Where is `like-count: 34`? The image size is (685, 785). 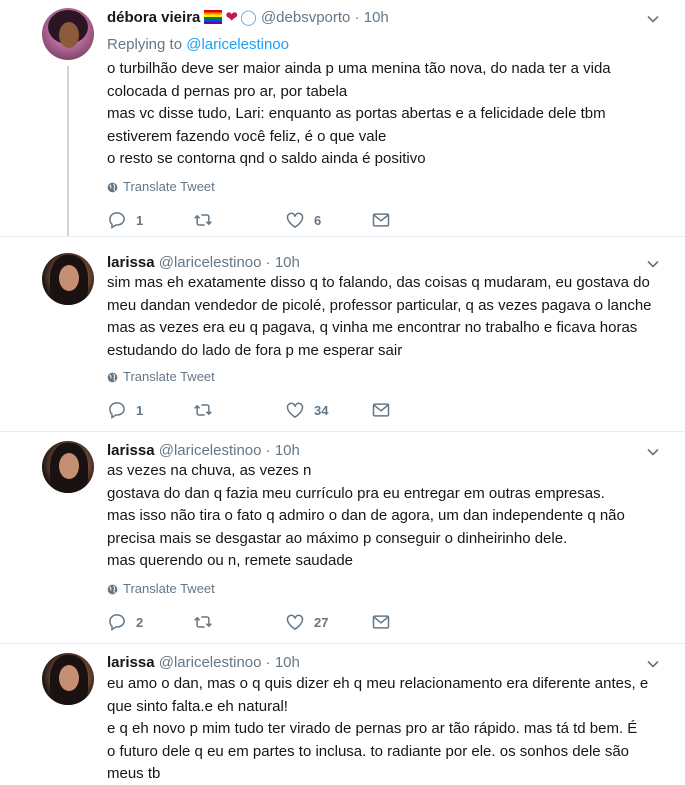
like-count: 34 is located at coordinates (321, 410).